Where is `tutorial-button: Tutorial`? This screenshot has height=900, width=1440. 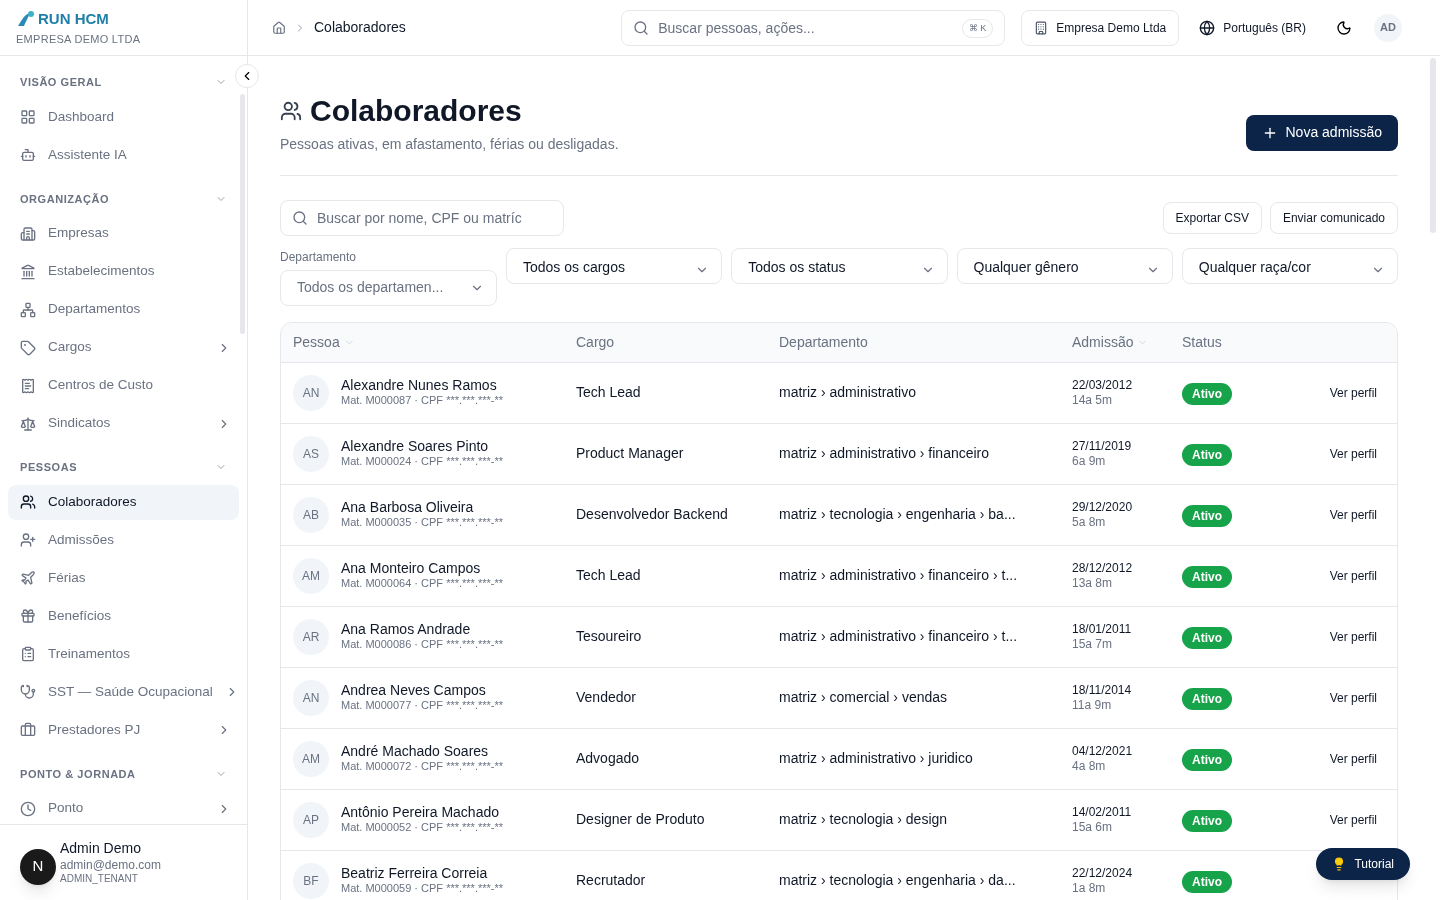 tutorial-button: Tutorial is located at coordinates (1363, 864).